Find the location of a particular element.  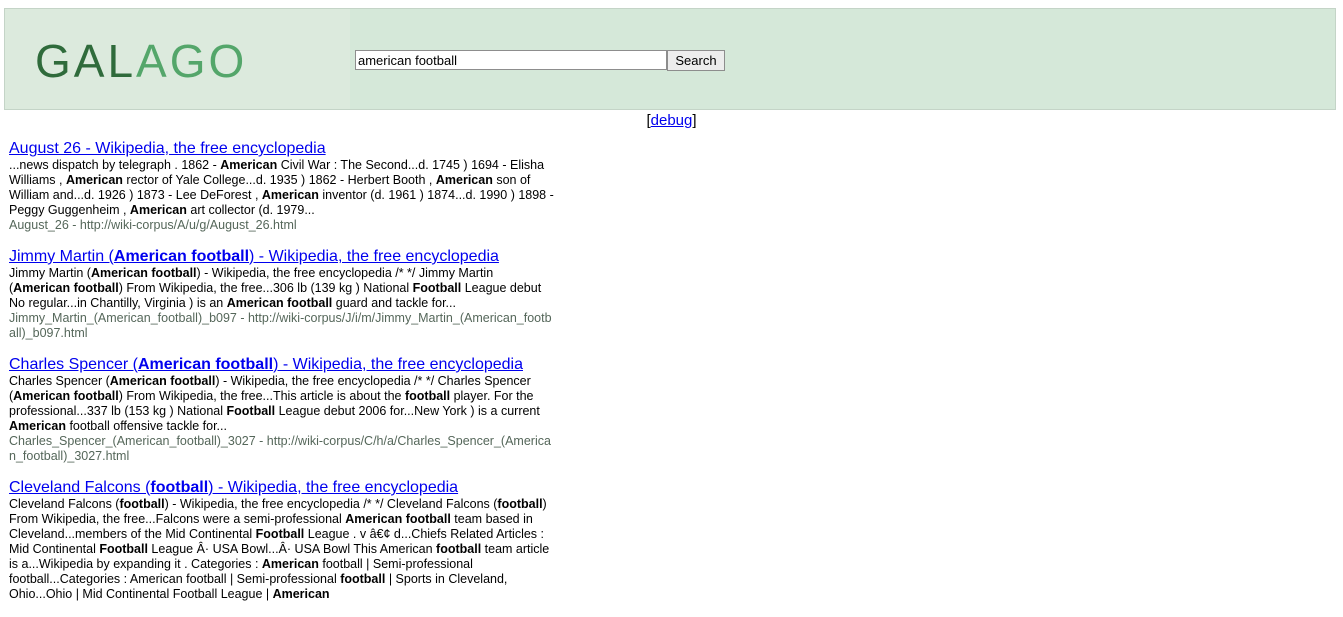

search-input is located at coordinates (511, 60).